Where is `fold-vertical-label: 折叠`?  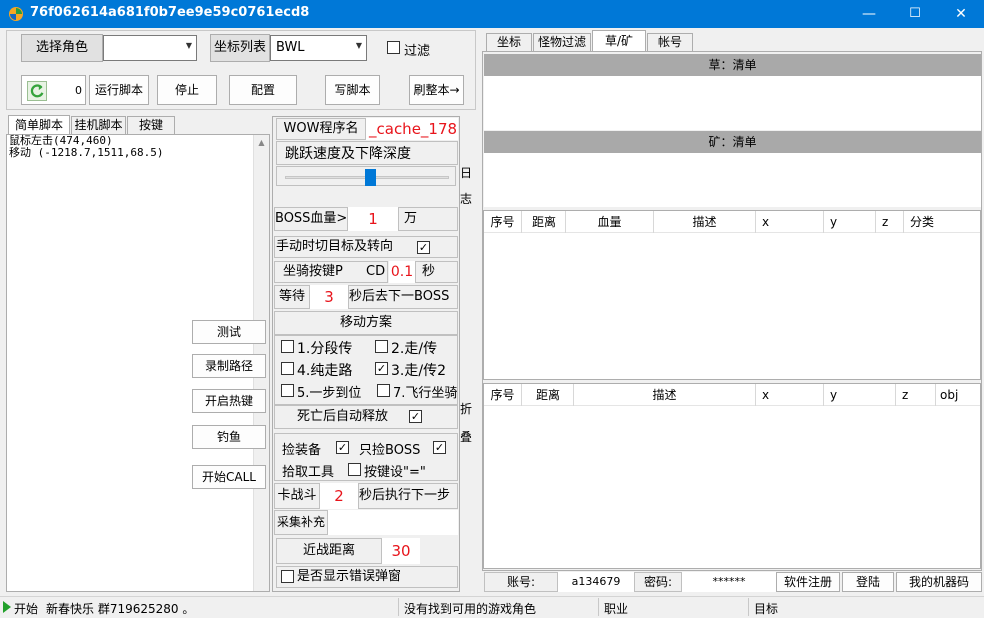 fold-vertical-label: 折叠 is located at coordinates (465, 423).